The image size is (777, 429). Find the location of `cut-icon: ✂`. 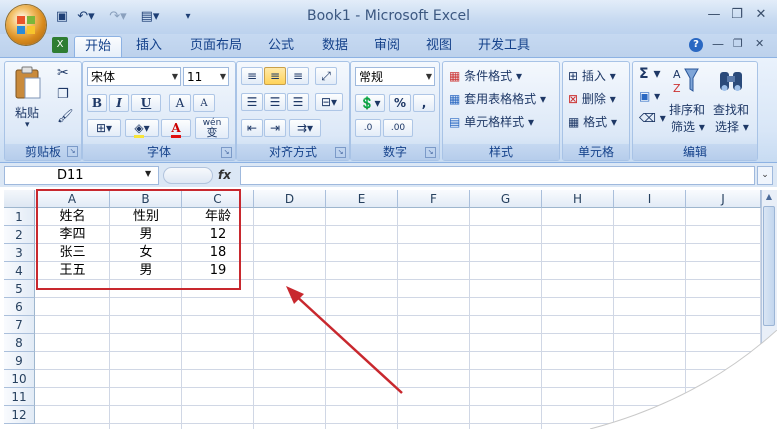

cut-icon: ✂ is located at coordinates (63, 73).